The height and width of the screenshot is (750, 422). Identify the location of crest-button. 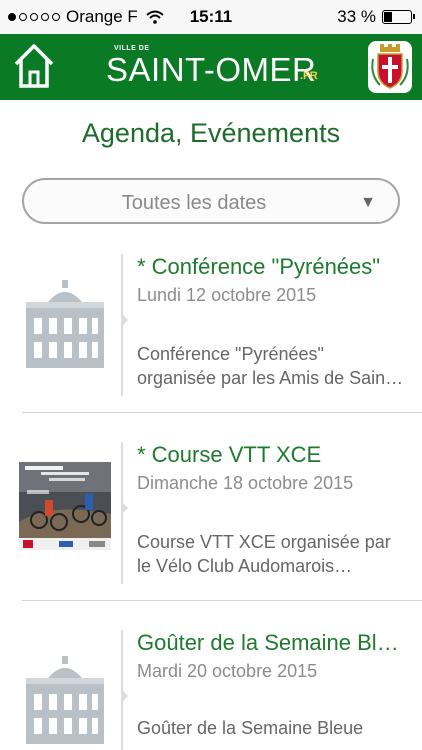
(390, 67).